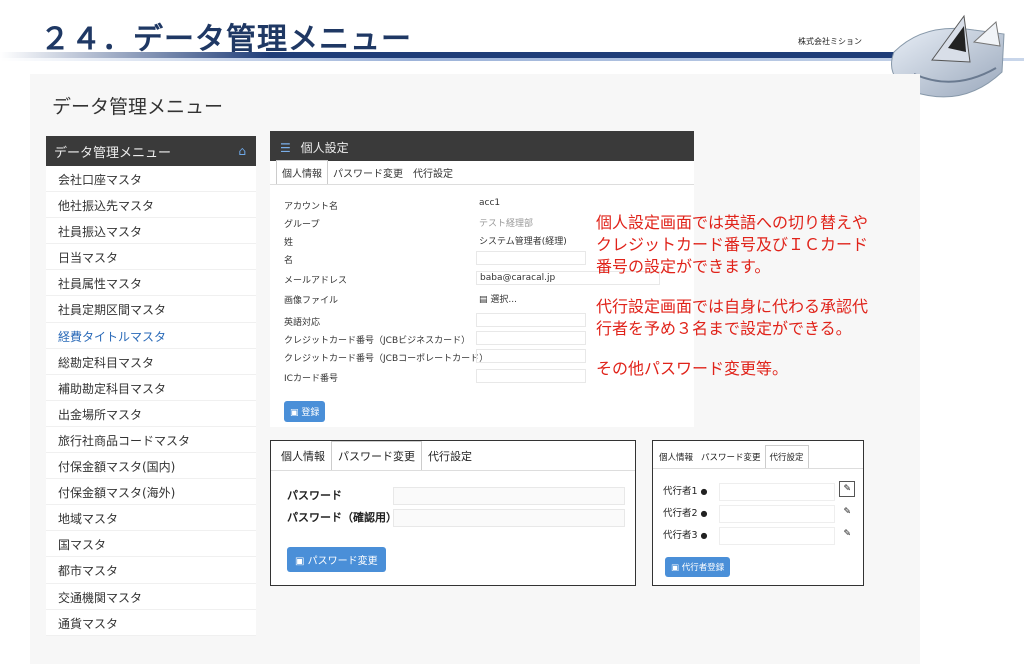 This screenshot has width=1024, height=671. What do you see at coordinates (342, 561) in the screenshot?
I see `password-change-button-label: パスワード変更` at bounding box center [342, 561].